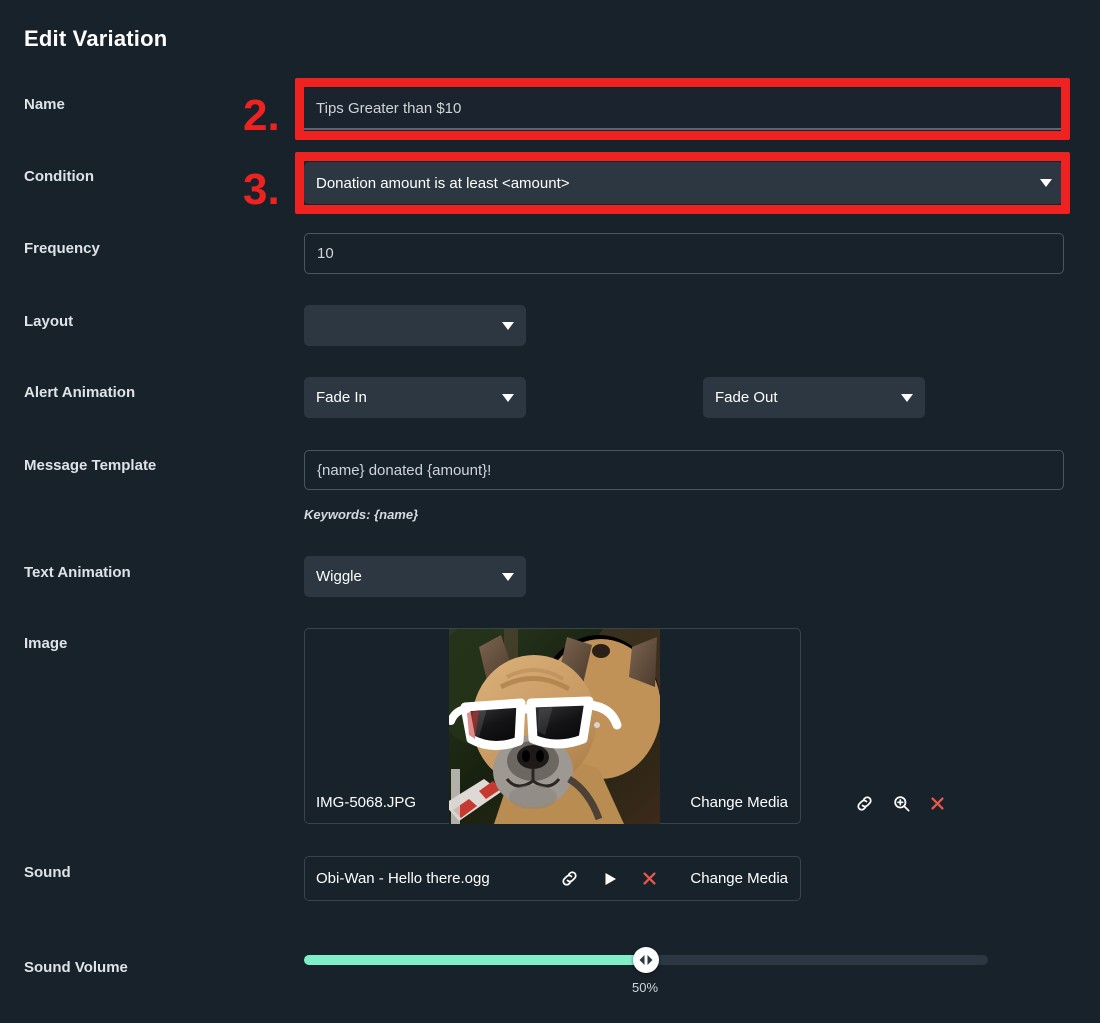  What do you see at coordinates (76, 967) in the screenshot?
I see `sound-volume-label: Sound Volume` at bounding box center [76, 967].